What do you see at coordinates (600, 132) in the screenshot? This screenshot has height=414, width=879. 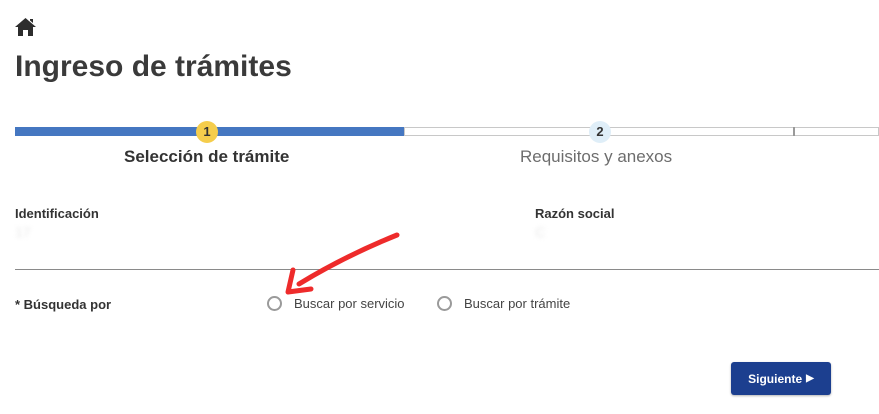 I see `step-2-number: 2` at bounding box center [600, 132].